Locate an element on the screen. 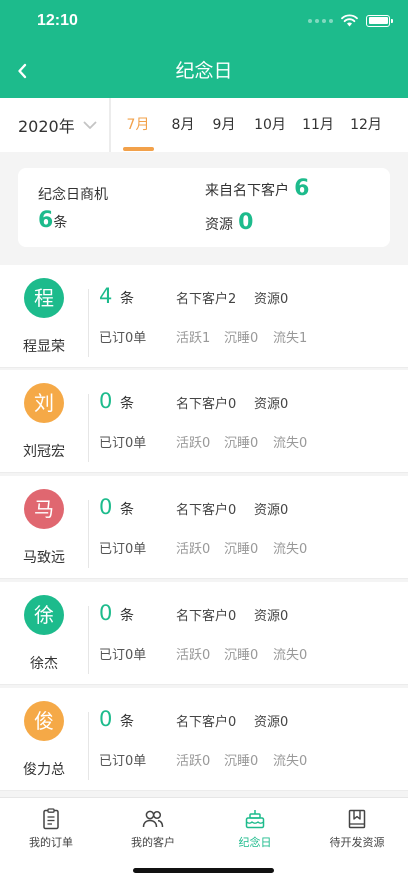 This screenshot has height=883, width=408. month-tab-10: 10月 is located at coordinates (270, 125).